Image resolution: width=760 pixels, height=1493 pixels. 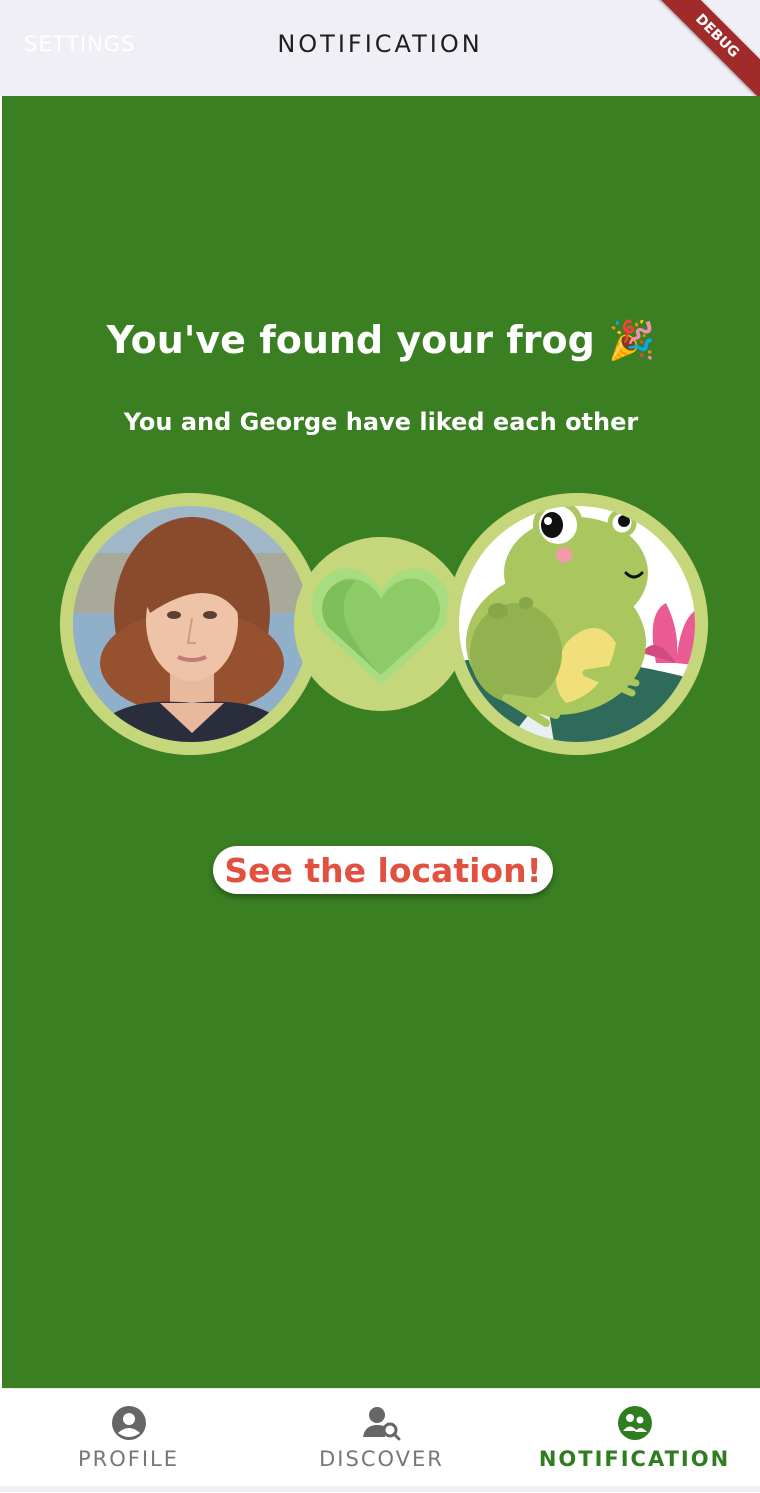 I want to click on nav-item-notification: NOTIFICATION, so click(x=634, y=1441).